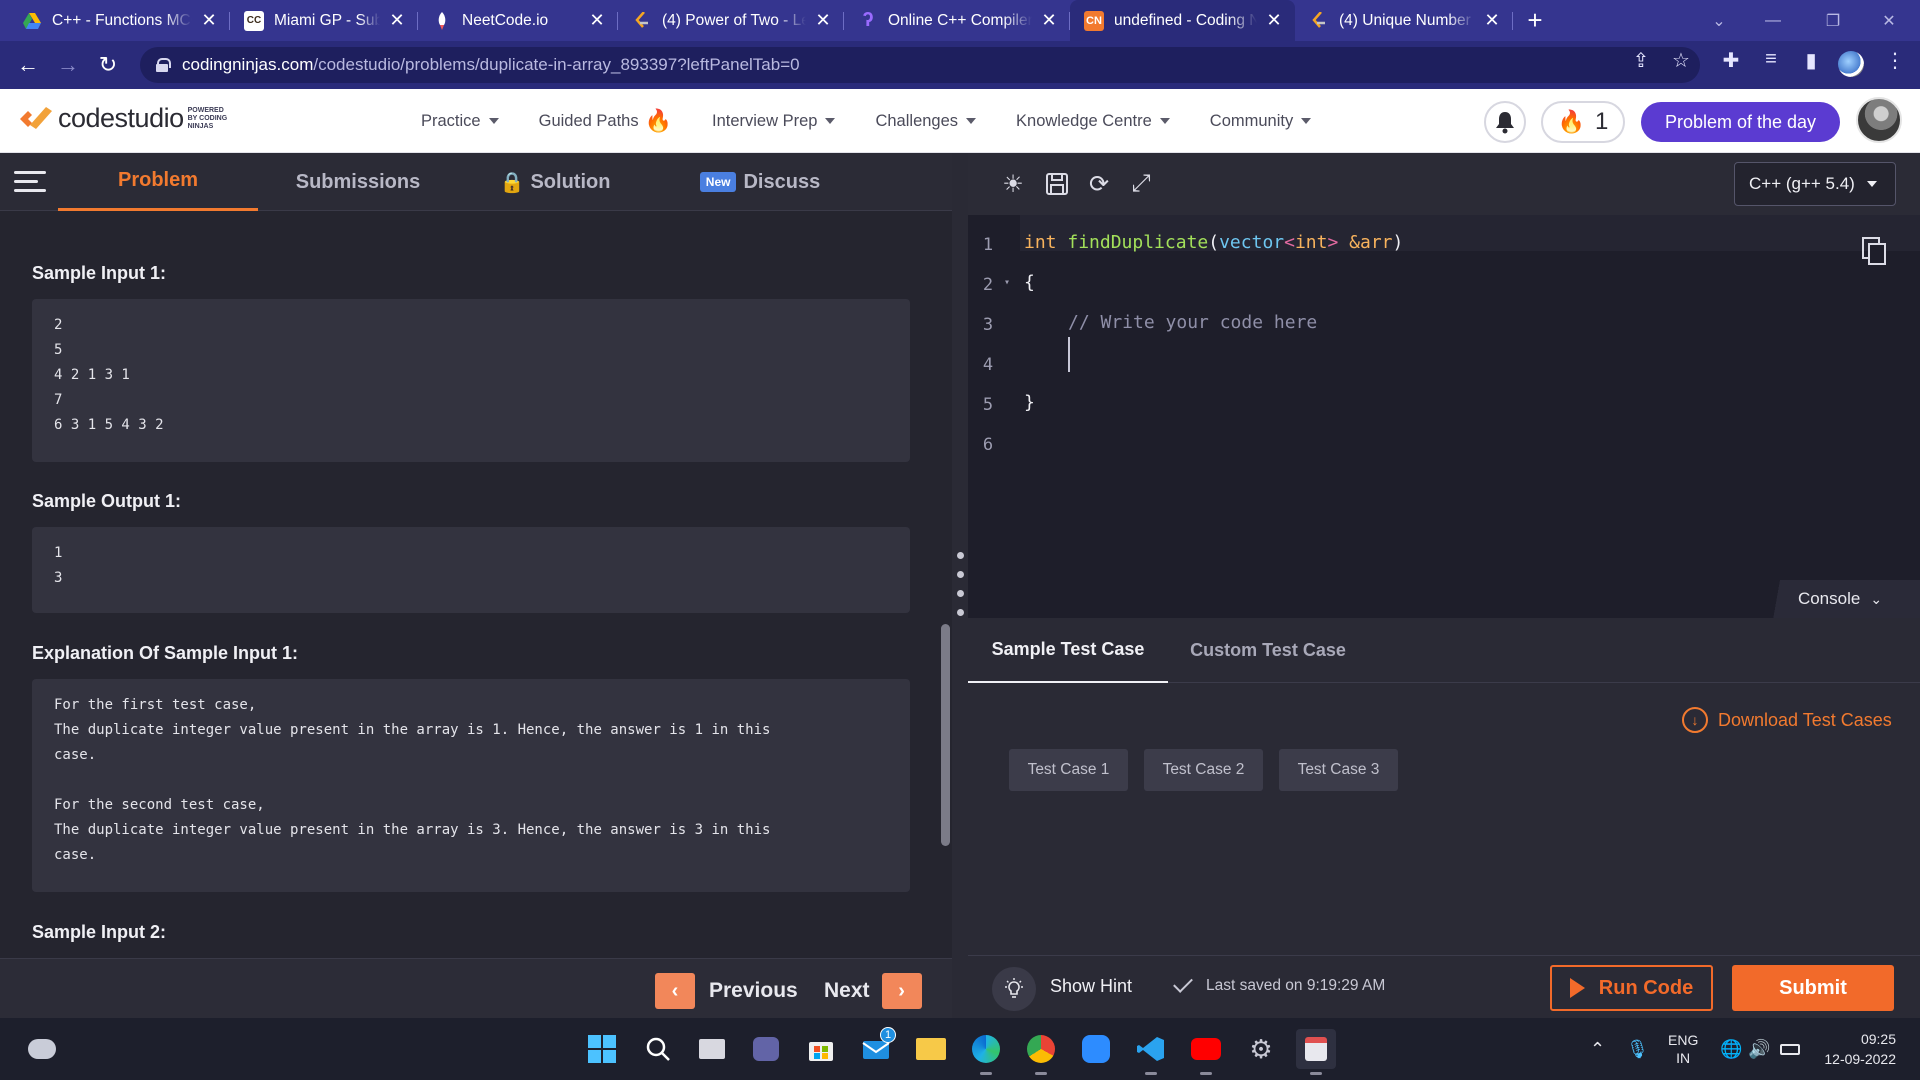  I want to click on forward-icon: →, so click(68, 65).